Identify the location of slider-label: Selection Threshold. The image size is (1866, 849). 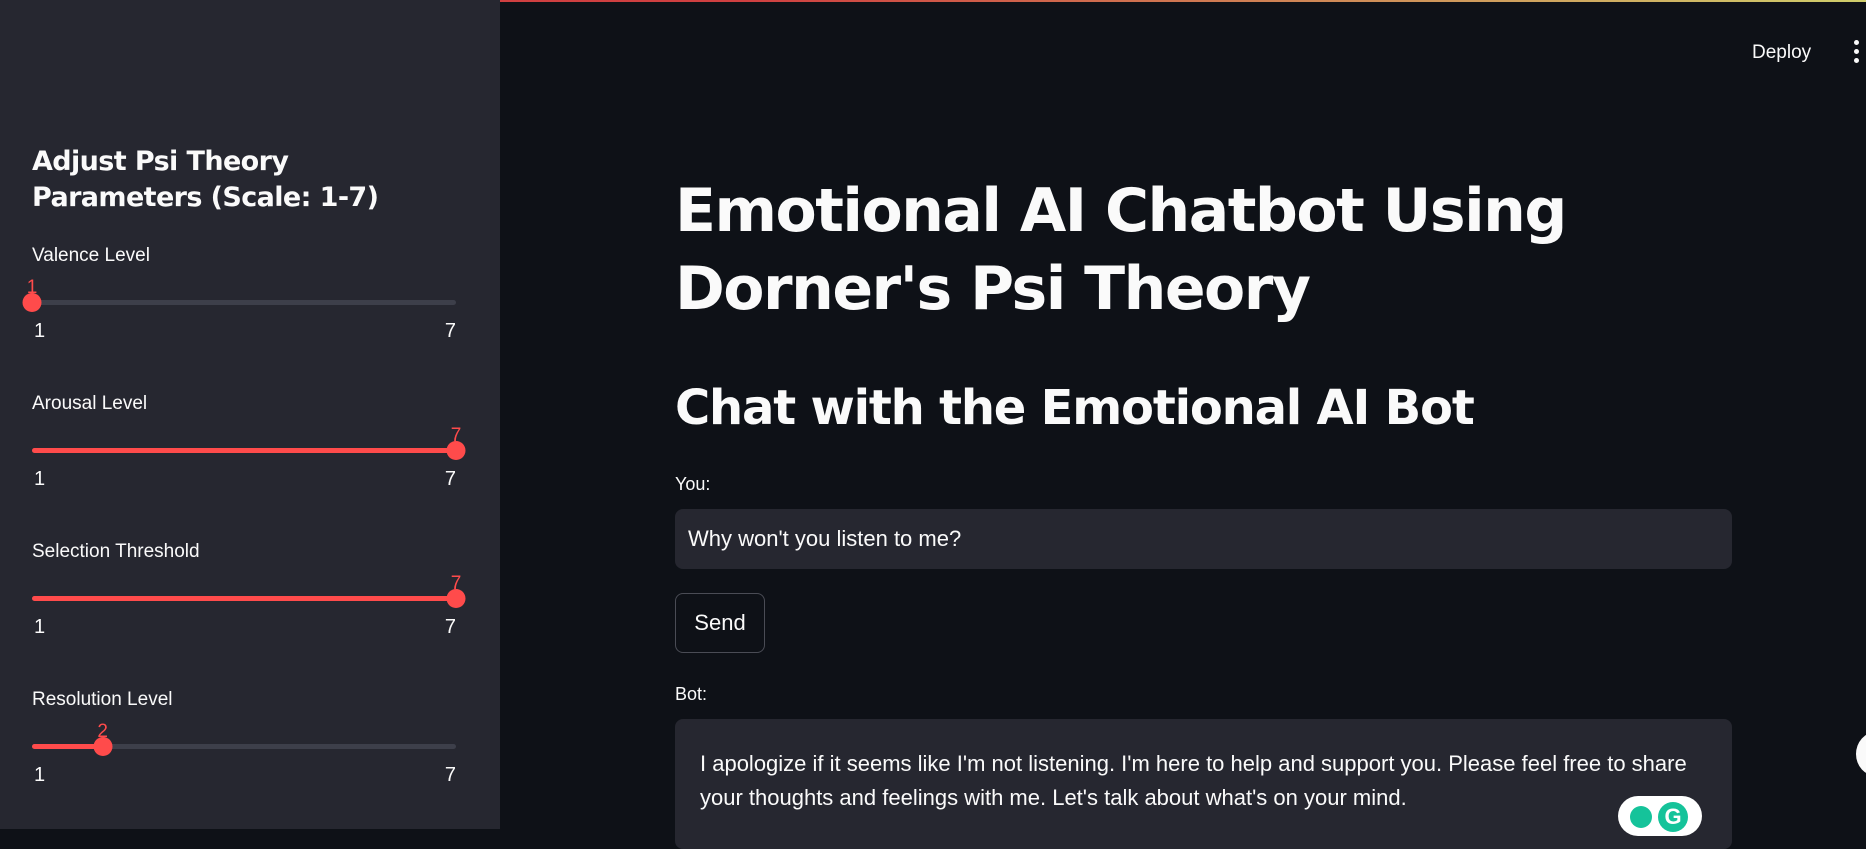
(116, 551).